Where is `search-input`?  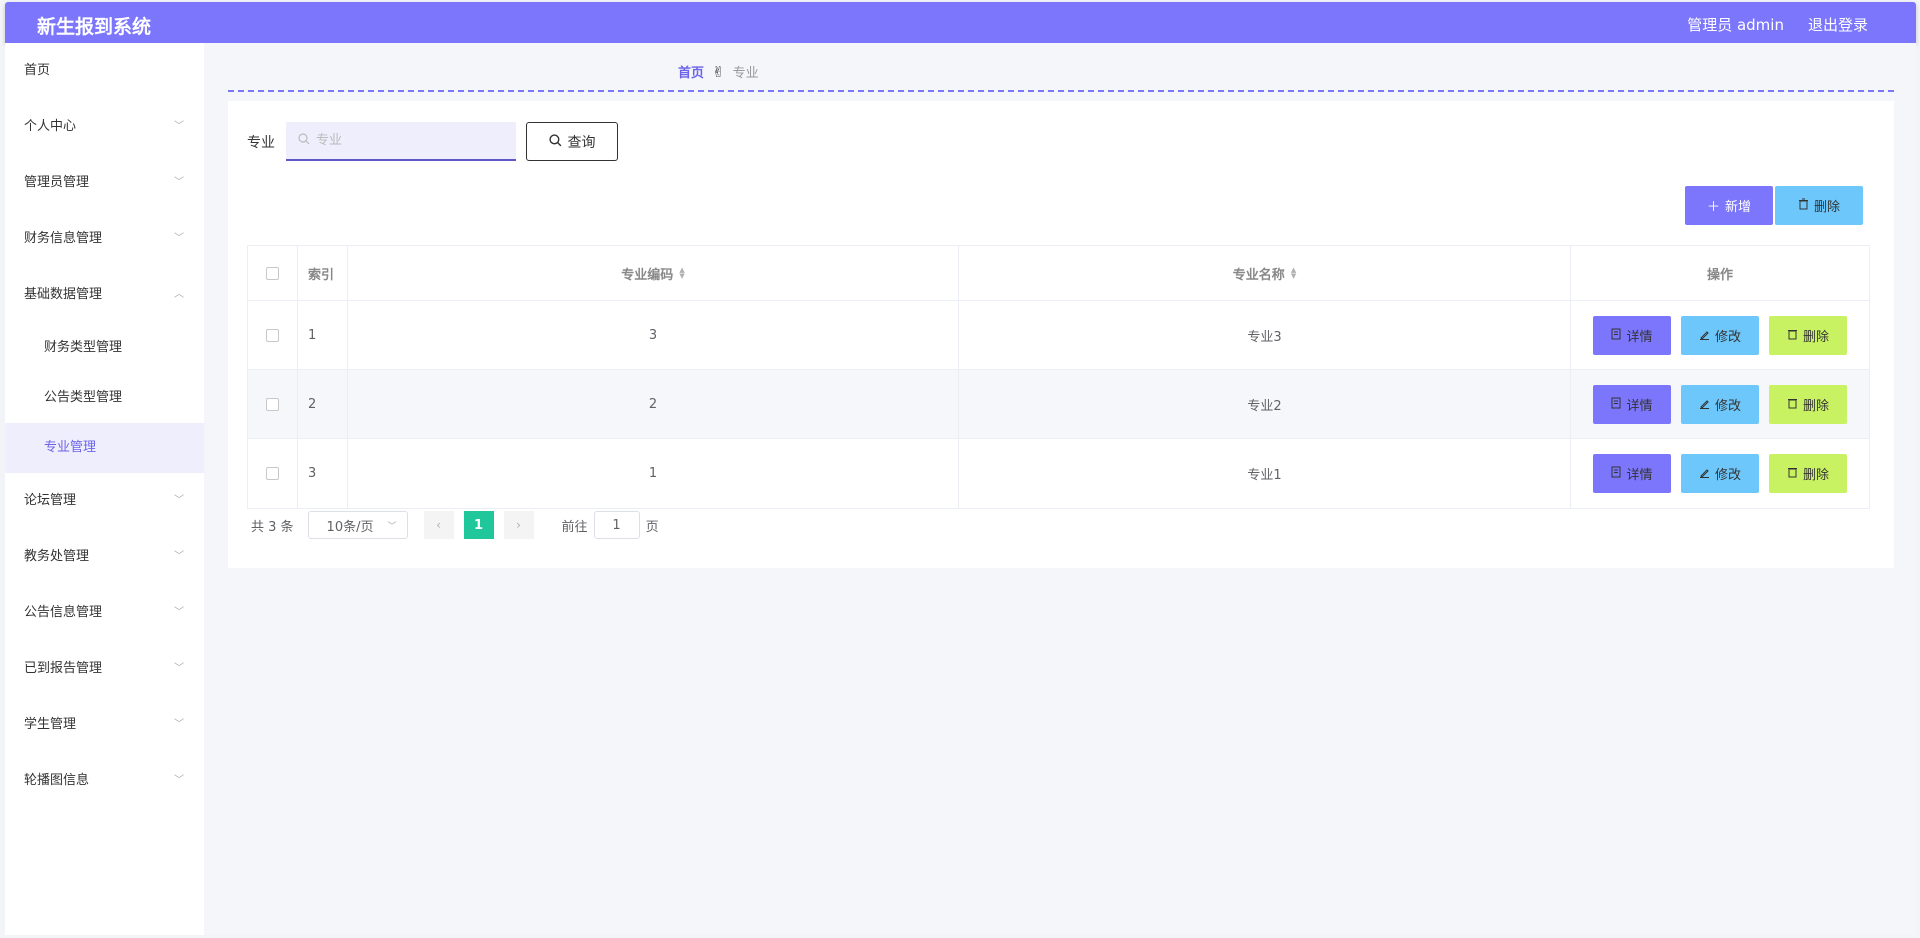 search-input is located at coordinates (406, 140).